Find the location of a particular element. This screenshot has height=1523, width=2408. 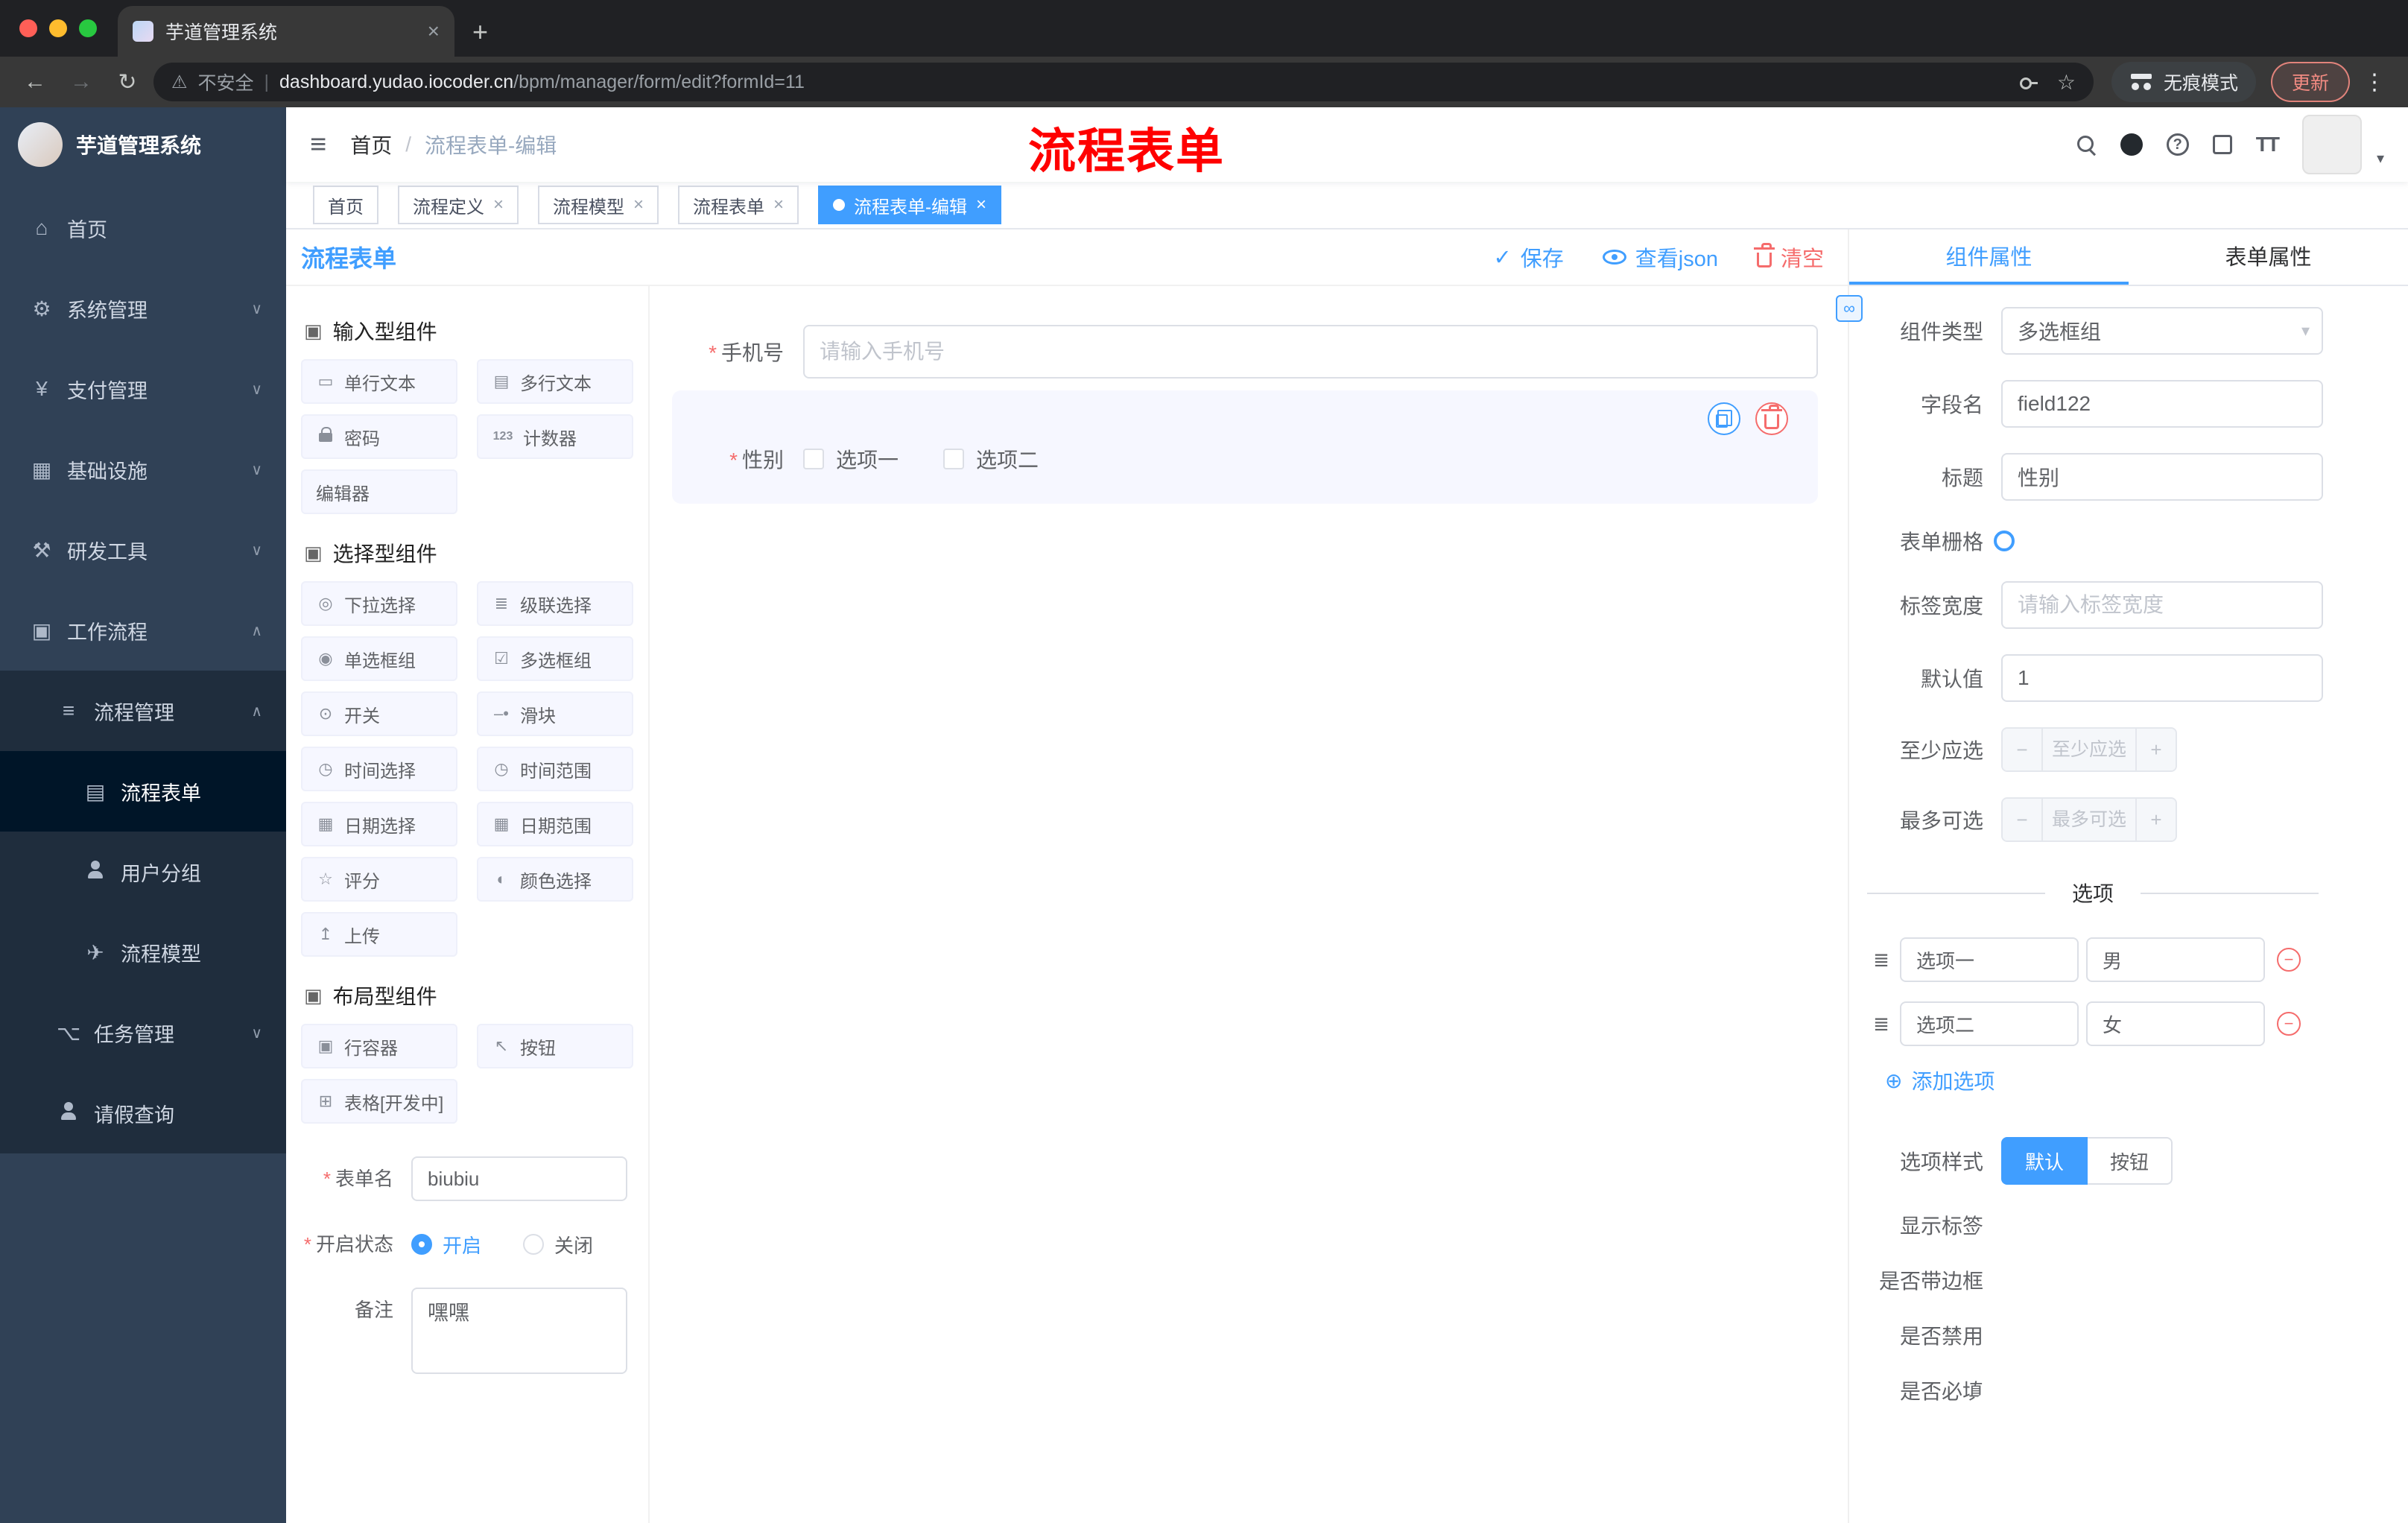

component-rate: ☆ 评分 is located at coordinates (379, 880).